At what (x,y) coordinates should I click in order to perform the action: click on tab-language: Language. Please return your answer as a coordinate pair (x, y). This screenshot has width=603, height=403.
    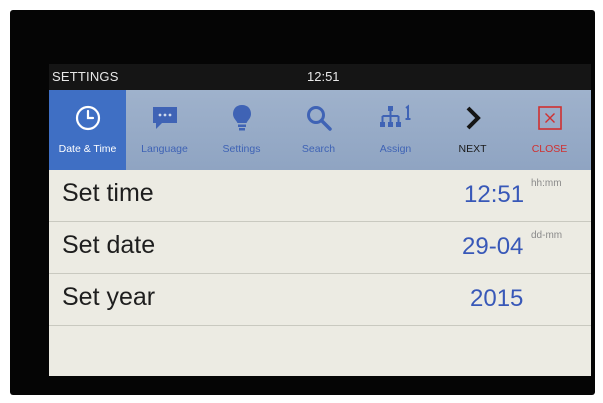
    Looking at the image, I should click on (164, 130).